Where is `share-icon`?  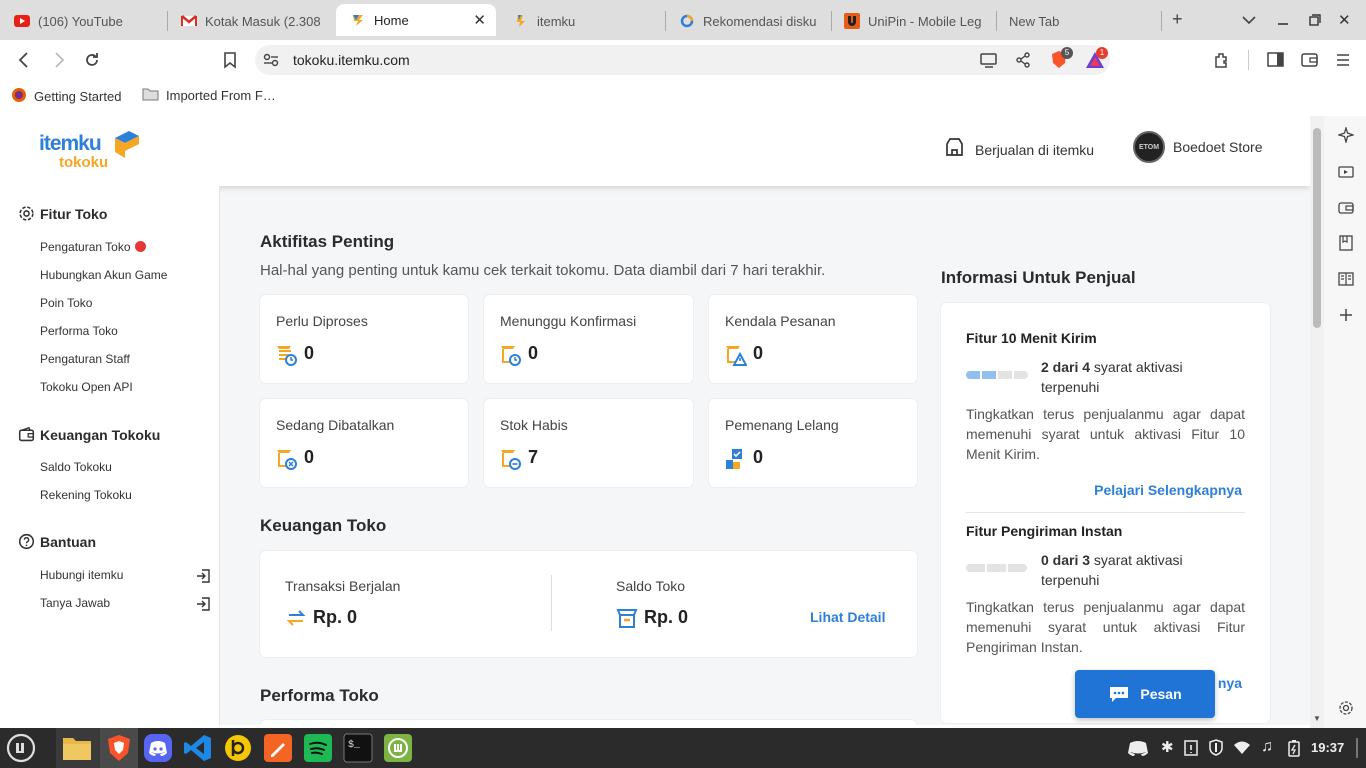 share-icon is located at coordinates (1023, 62).